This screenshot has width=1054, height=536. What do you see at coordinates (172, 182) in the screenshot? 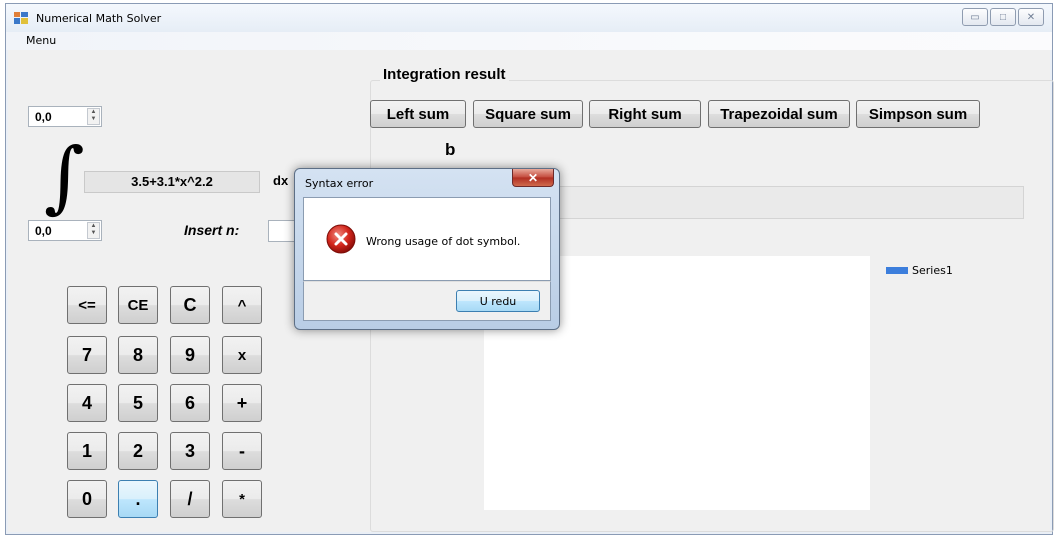
I see `expression-input: 3.5+3.1*x^2.2` at bounding box center [172, 182].